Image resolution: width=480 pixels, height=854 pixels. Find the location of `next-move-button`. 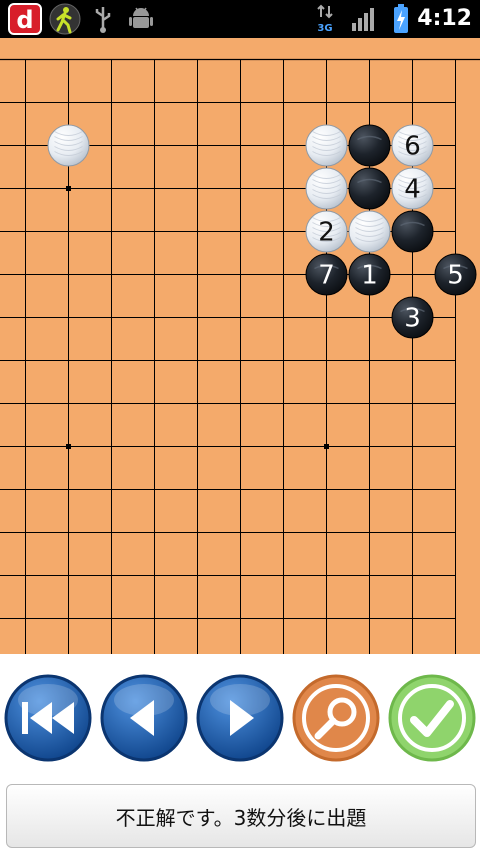

next-move-button is located at coordinates (240, 718).